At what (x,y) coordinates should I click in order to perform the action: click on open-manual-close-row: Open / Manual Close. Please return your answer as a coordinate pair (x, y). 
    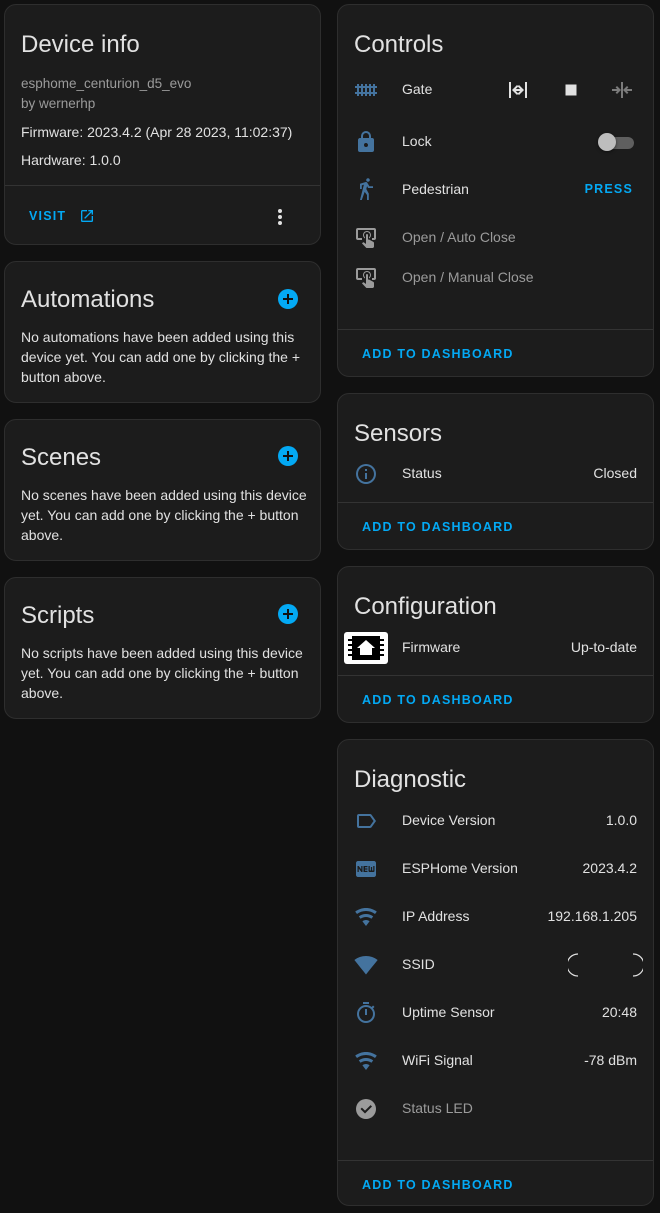
    Looking at the image, I should click on (495, 278).